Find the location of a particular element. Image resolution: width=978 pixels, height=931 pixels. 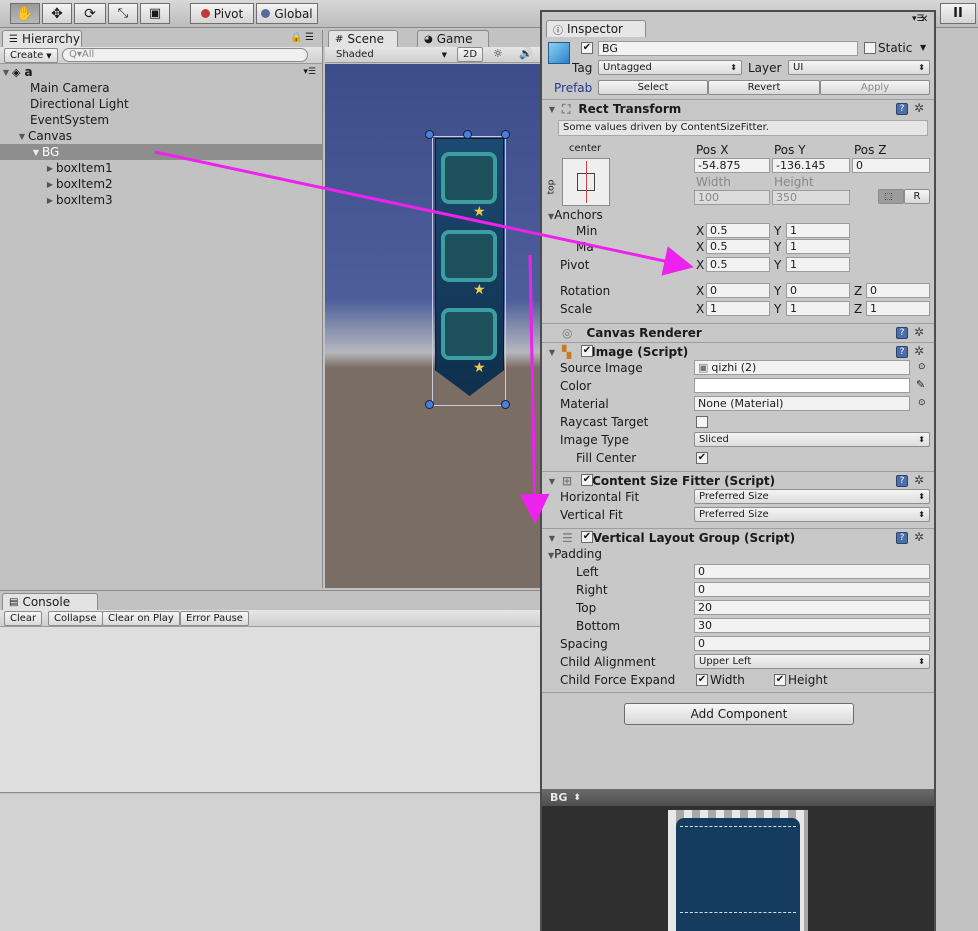

posz-field: 0 is located at coordinates (891, 165).